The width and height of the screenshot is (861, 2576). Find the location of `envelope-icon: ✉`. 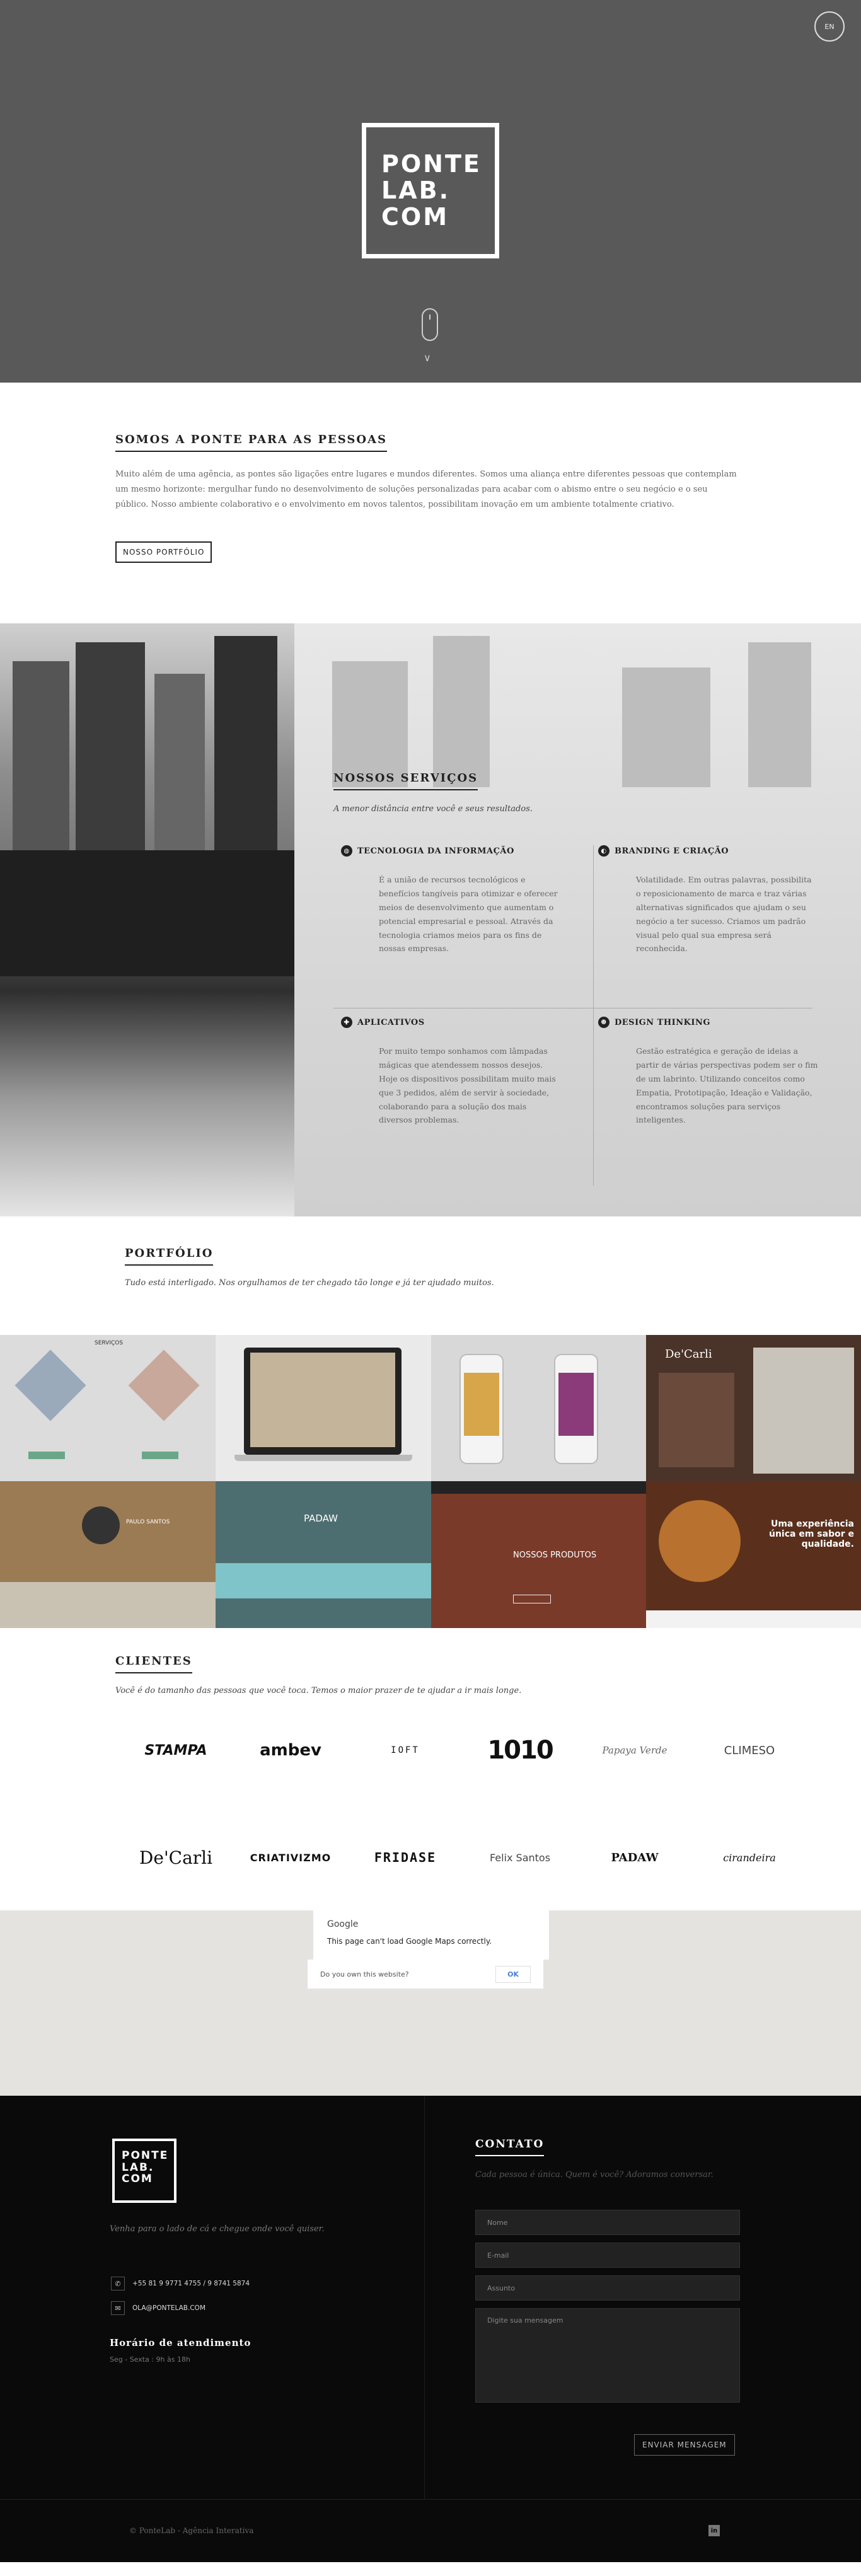

envelope-icon: ✉ is located at coordinates (118, 2308).